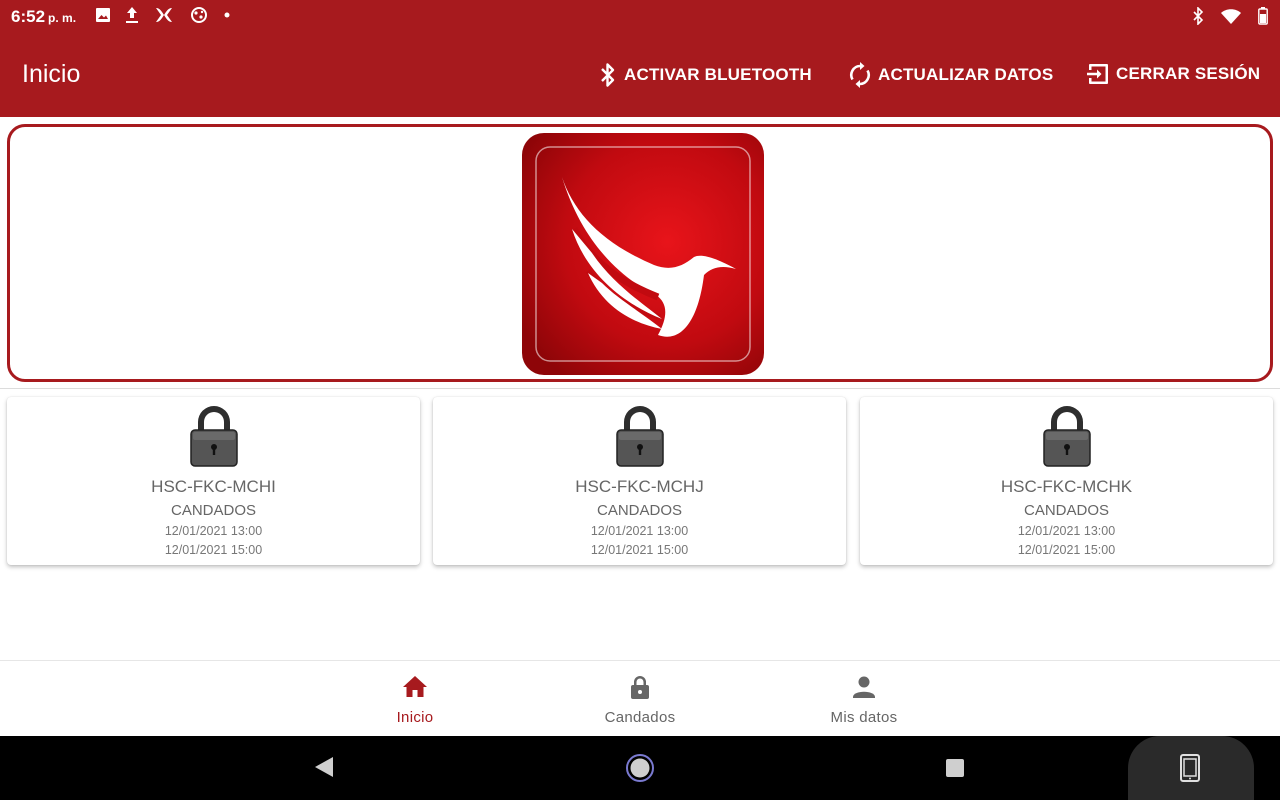 The width and height of the screenshot is (1280, 800). I want to click on nav-item-mis-datos: Mis datos, so click(864, 699).